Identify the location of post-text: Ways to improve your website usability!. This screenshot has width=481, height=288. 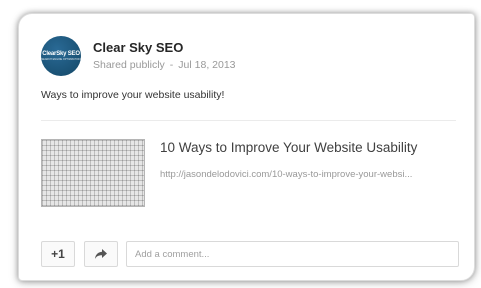
(133, 95).